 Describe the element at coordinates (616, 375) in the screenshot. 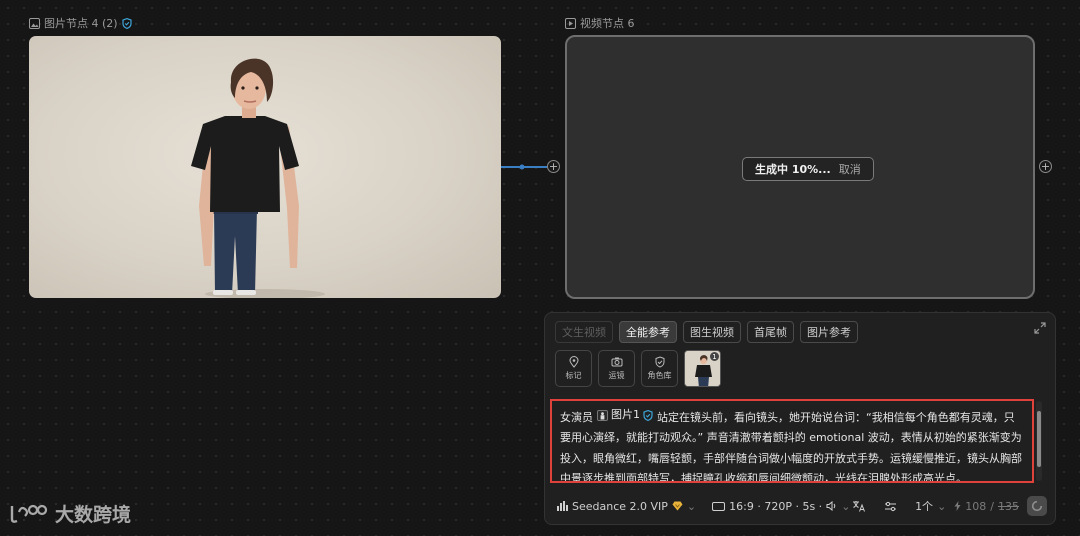

I see `camera-move-label: 运镜` at that location.